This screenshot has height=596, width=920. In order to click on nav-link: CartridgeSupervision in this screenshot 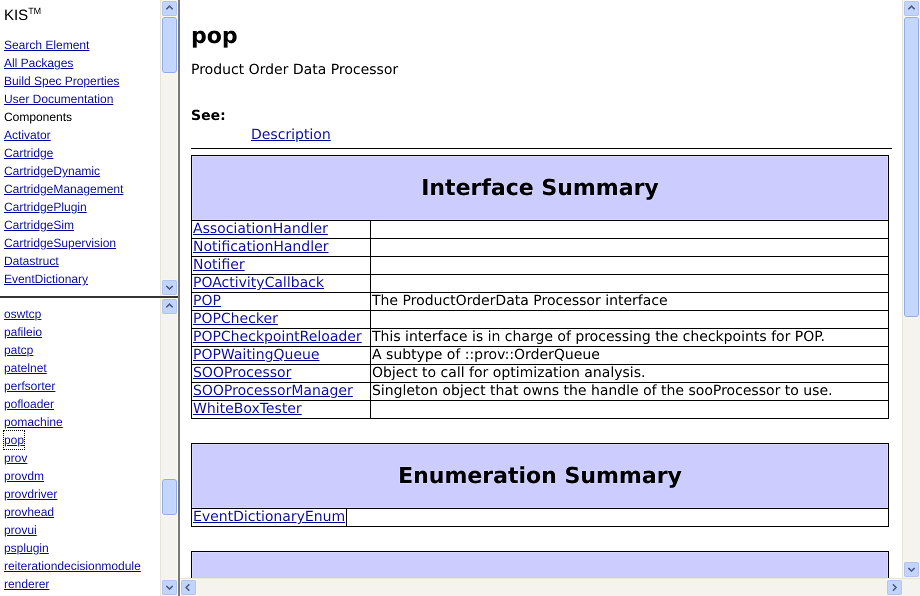, I will do `click(60, 243)`.